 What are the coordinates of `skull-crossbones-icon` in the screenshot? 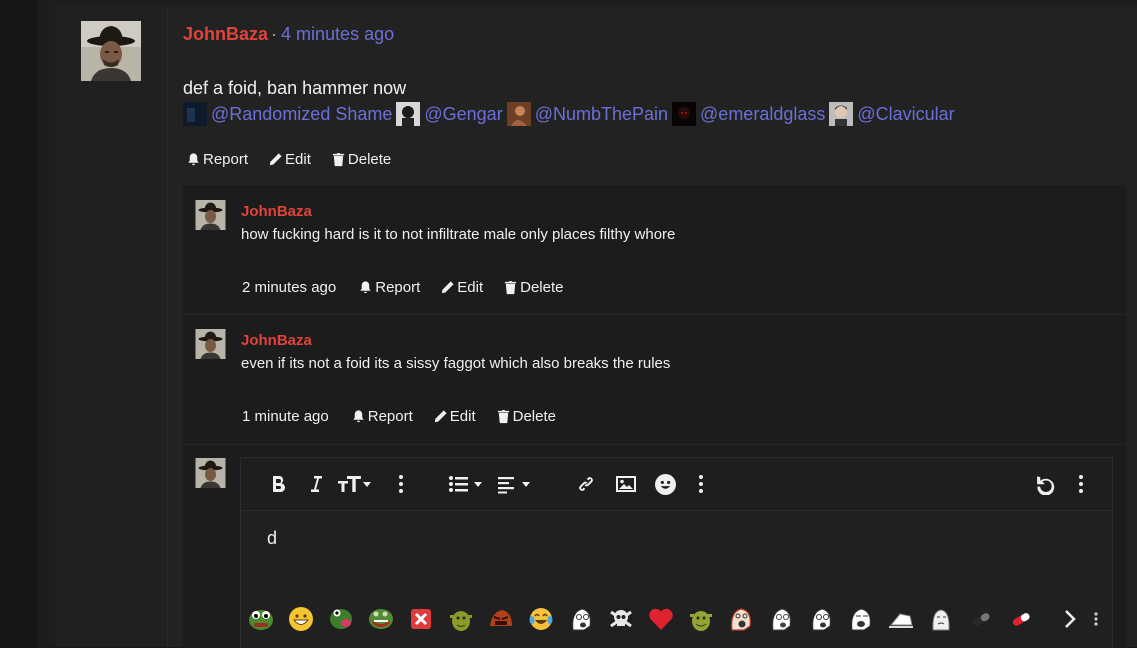 It's located at (621, 619).